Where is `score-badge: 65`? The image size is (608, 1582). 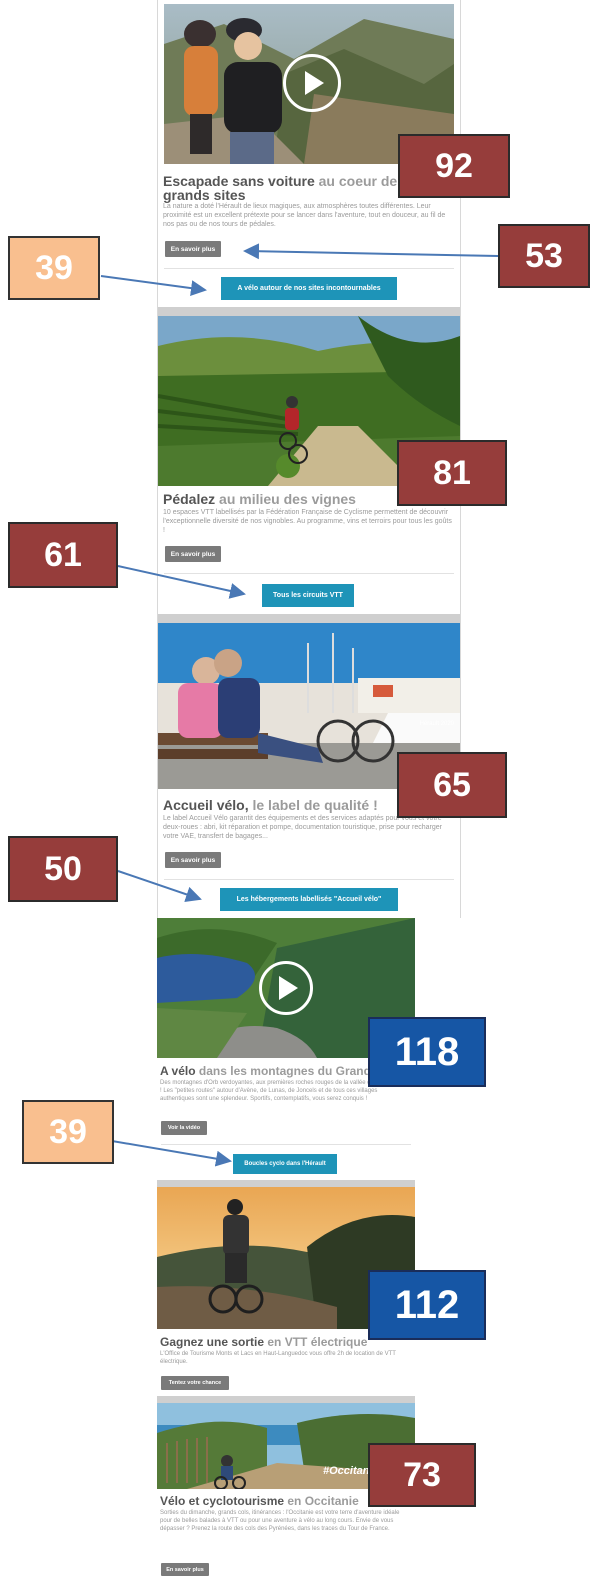
score-badge: 65 is located at coordinates (452, 785).